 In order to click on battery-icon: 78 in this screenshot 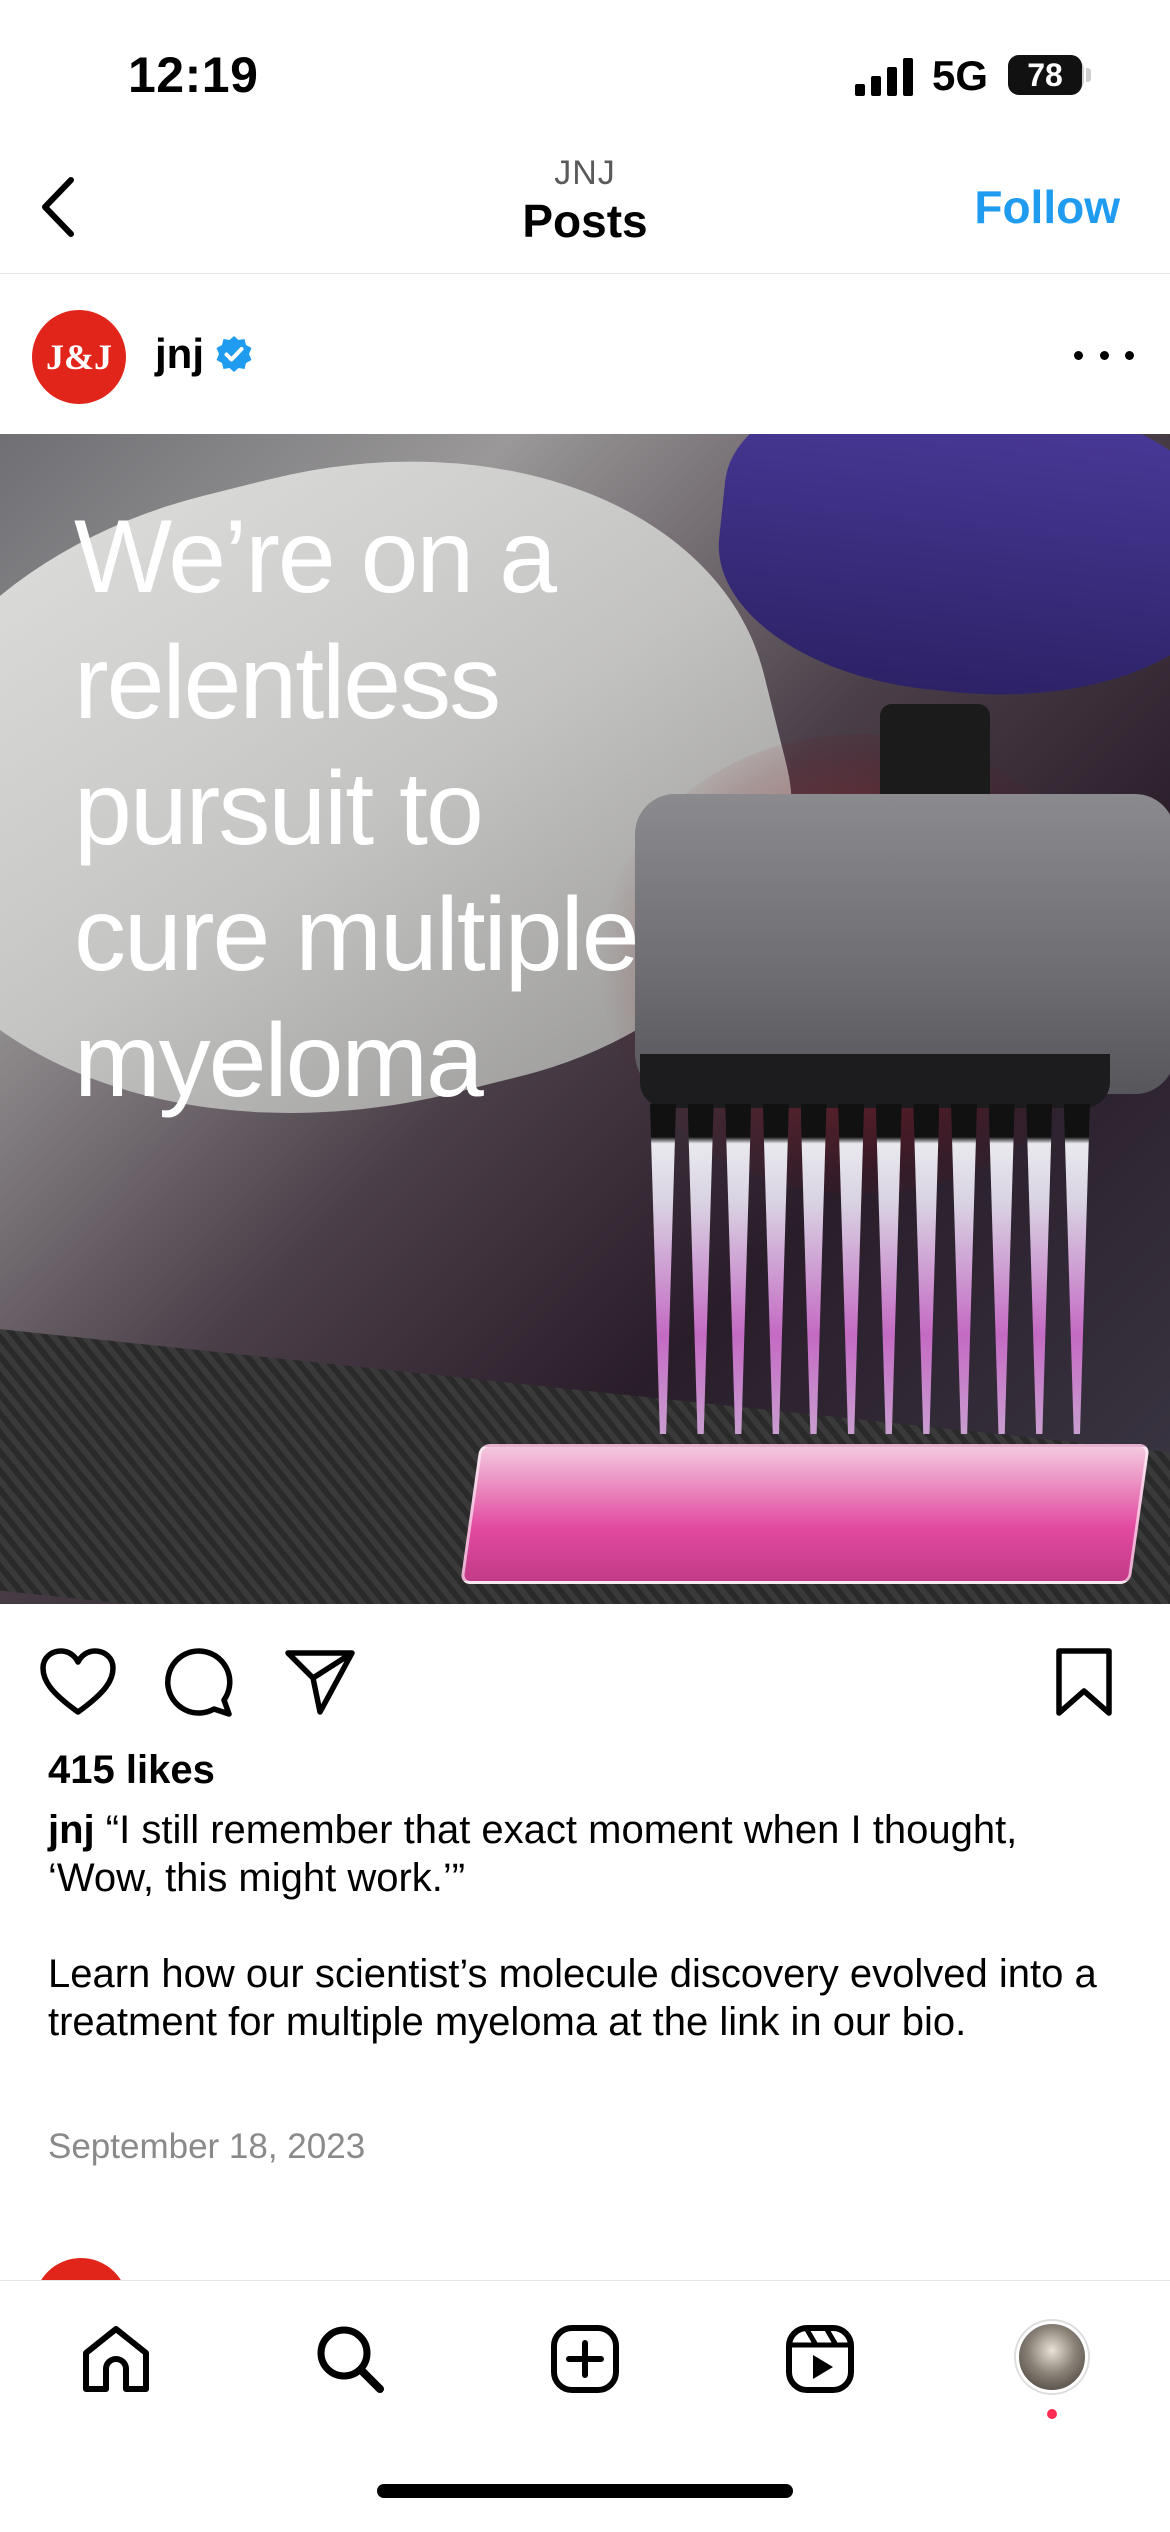, I will do `click(1045, 75)`.